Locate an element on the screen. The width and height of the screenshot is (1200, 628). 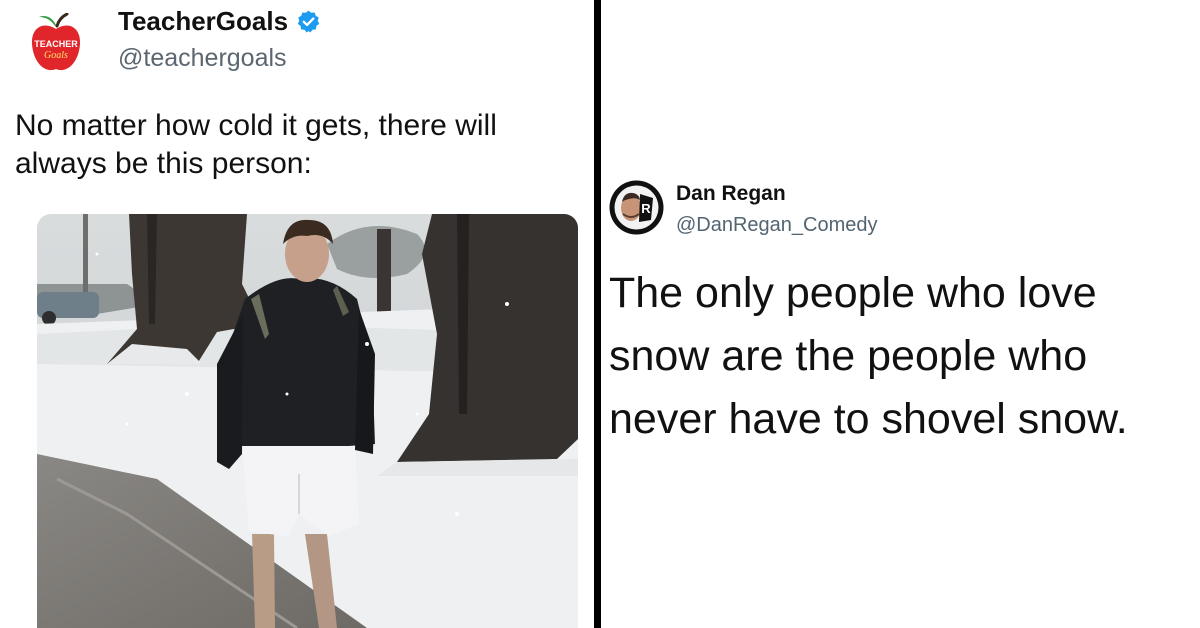
profile-avatar: R is located at coordinates (636, 207).